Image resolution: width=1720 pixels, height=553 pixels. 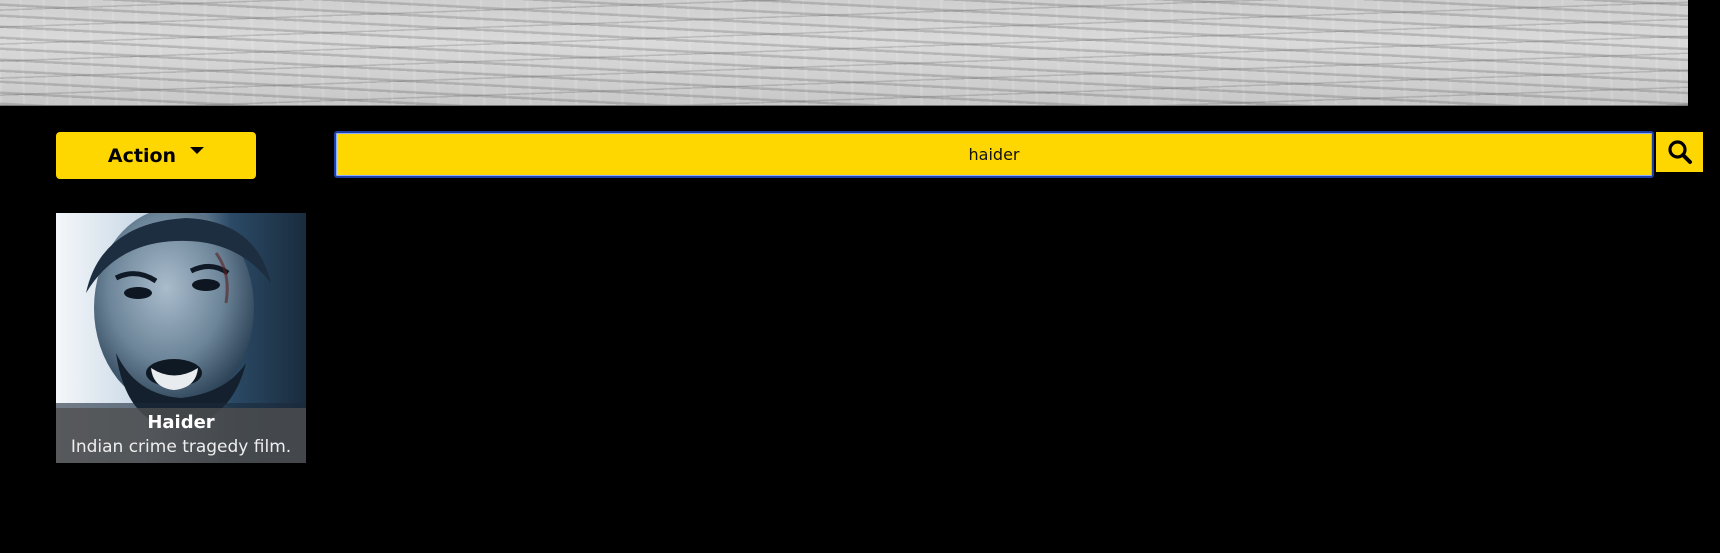 I want to click on movie-title: Haider, so click(x=181, y=422).